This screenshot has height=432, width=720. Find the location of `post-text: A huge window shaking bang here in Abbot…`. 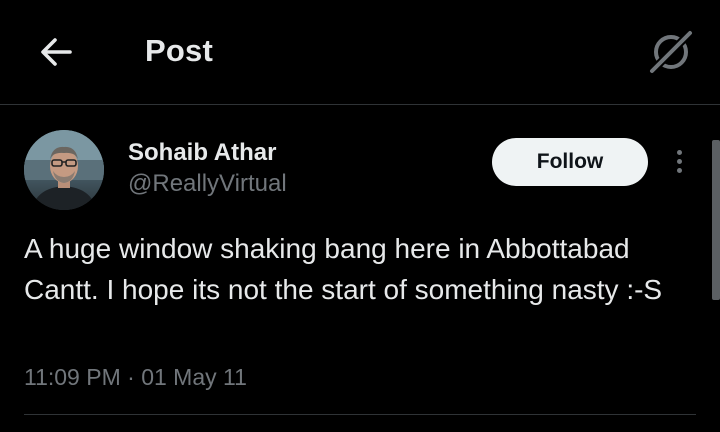

post-text: A huge window shaking bang here in Abbot… is located at coordinates (343, 269).